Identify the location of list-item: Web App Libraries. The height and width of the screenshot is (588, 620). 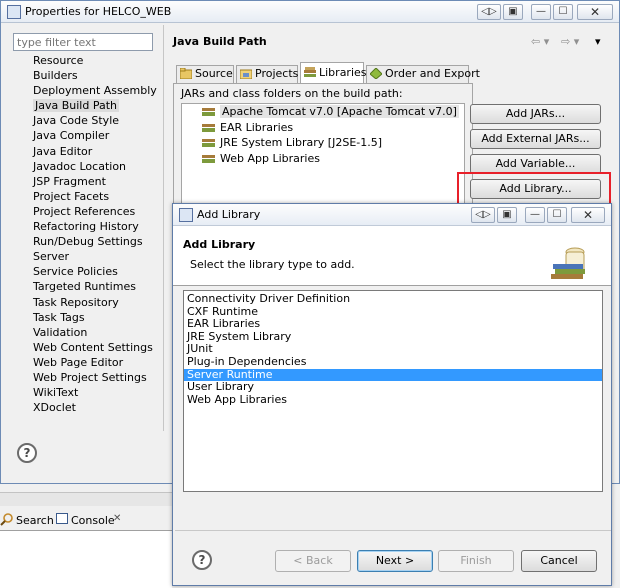
(393, 400).